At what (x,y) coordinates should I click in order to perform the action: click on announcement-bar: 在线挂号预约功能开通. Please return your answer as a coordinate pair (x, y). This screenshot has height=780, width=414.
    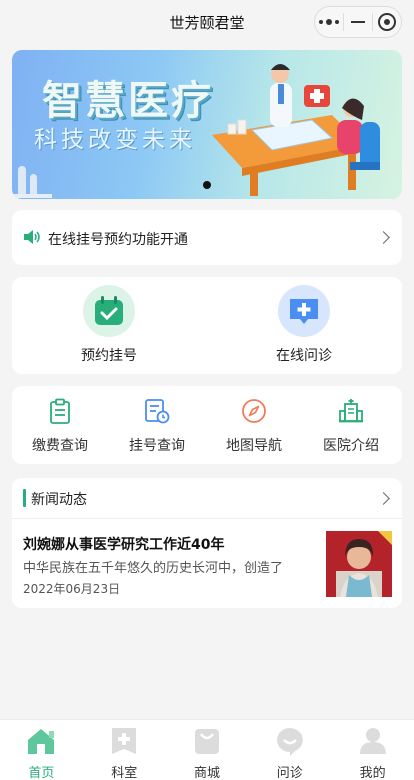
    Looking at the image, I should click on (207, 237).